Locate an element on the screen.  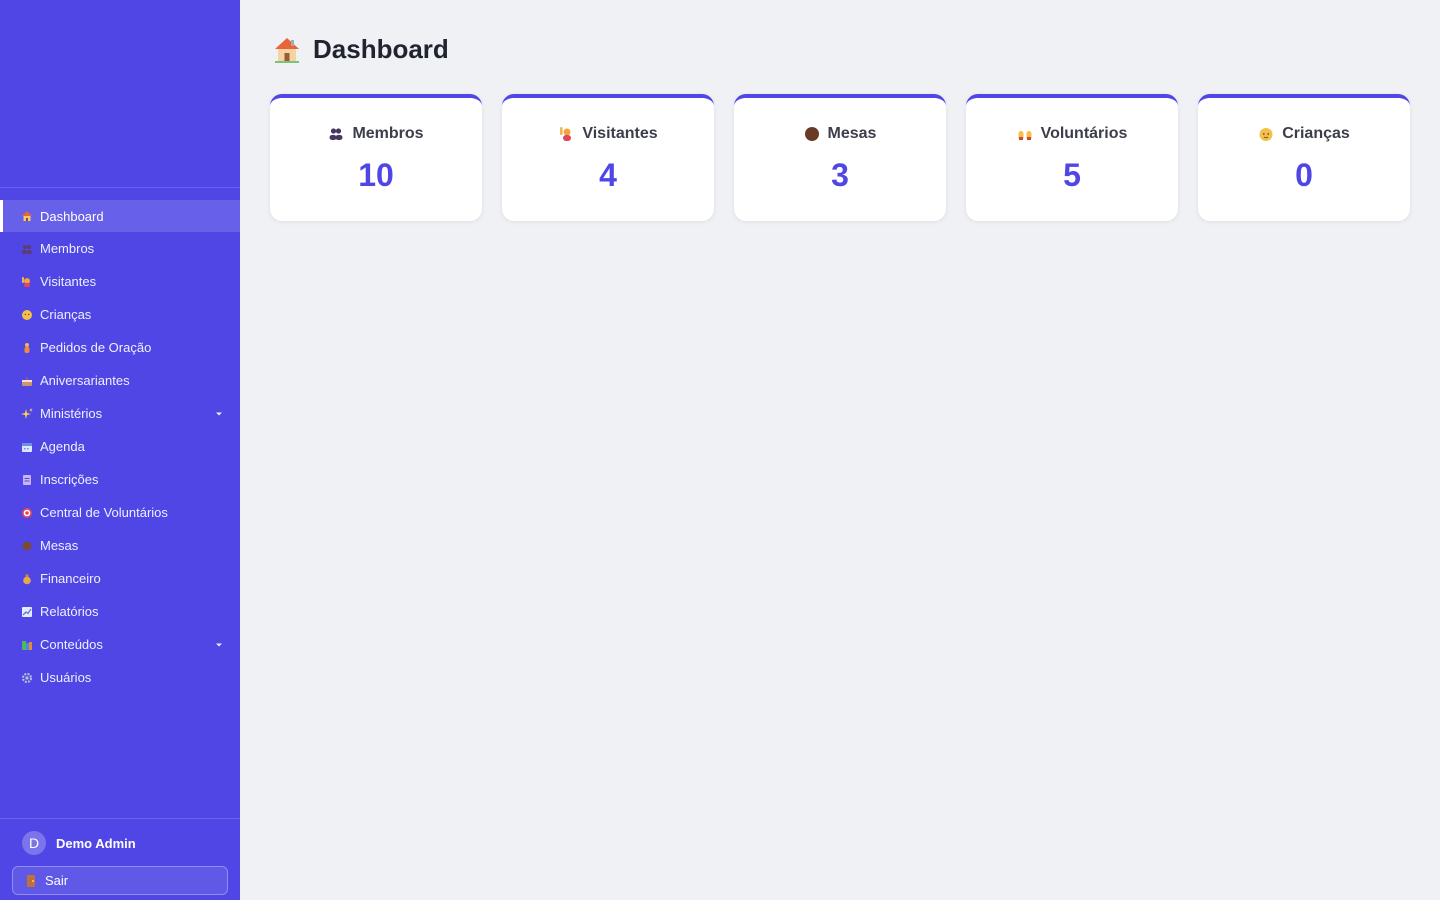
praying-person-icon is located at coordinates (27, 348).